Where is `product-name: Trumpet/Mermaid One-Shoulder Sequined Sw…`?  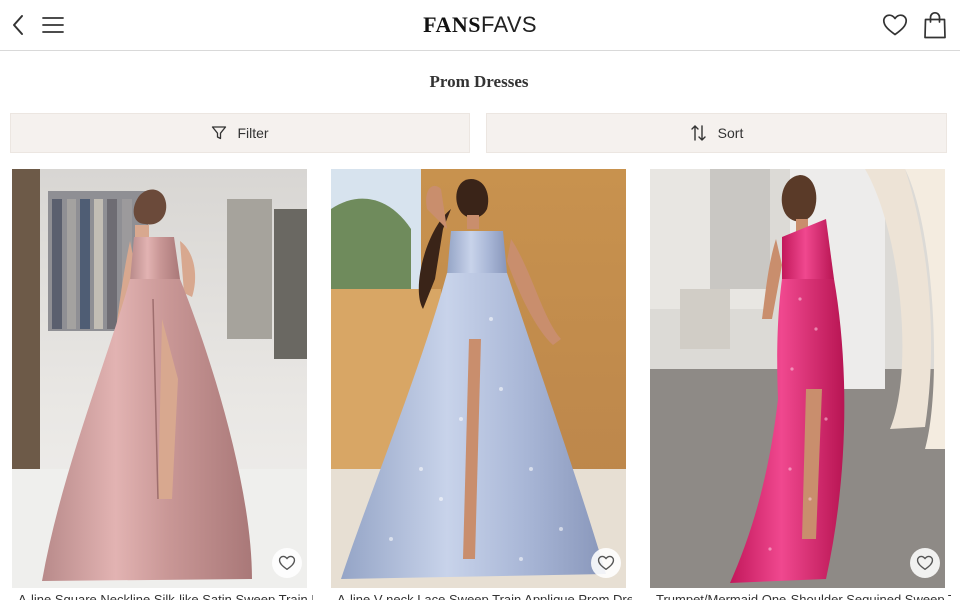
product-name: Trumpet/Mermaid One-Shoulder Sequined Sw… is located at coordinates (803, 596).